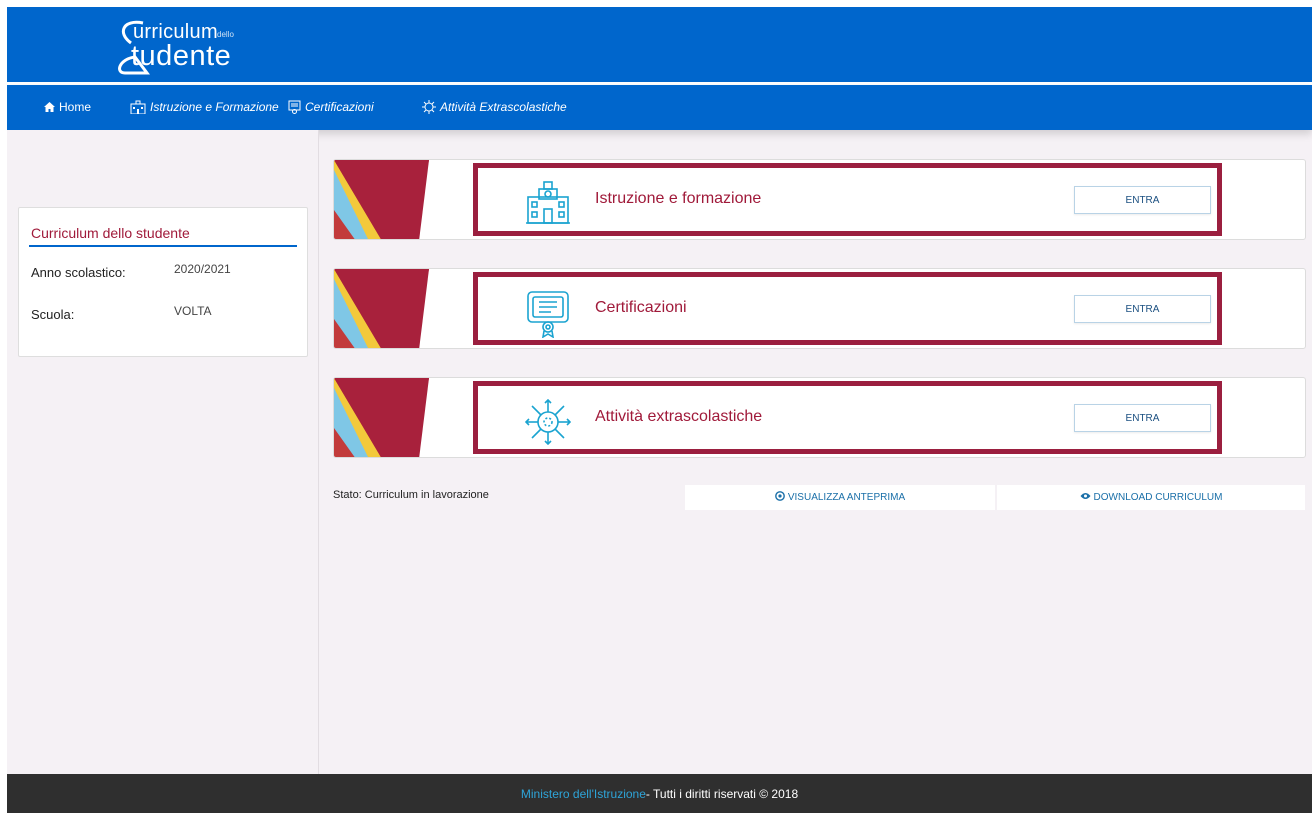 This screenshot has width=1312, height=813. Describe the element at coordinates (679, 416) in the screenshot. I see `card-title: Attività extrascolastiche` at that location.